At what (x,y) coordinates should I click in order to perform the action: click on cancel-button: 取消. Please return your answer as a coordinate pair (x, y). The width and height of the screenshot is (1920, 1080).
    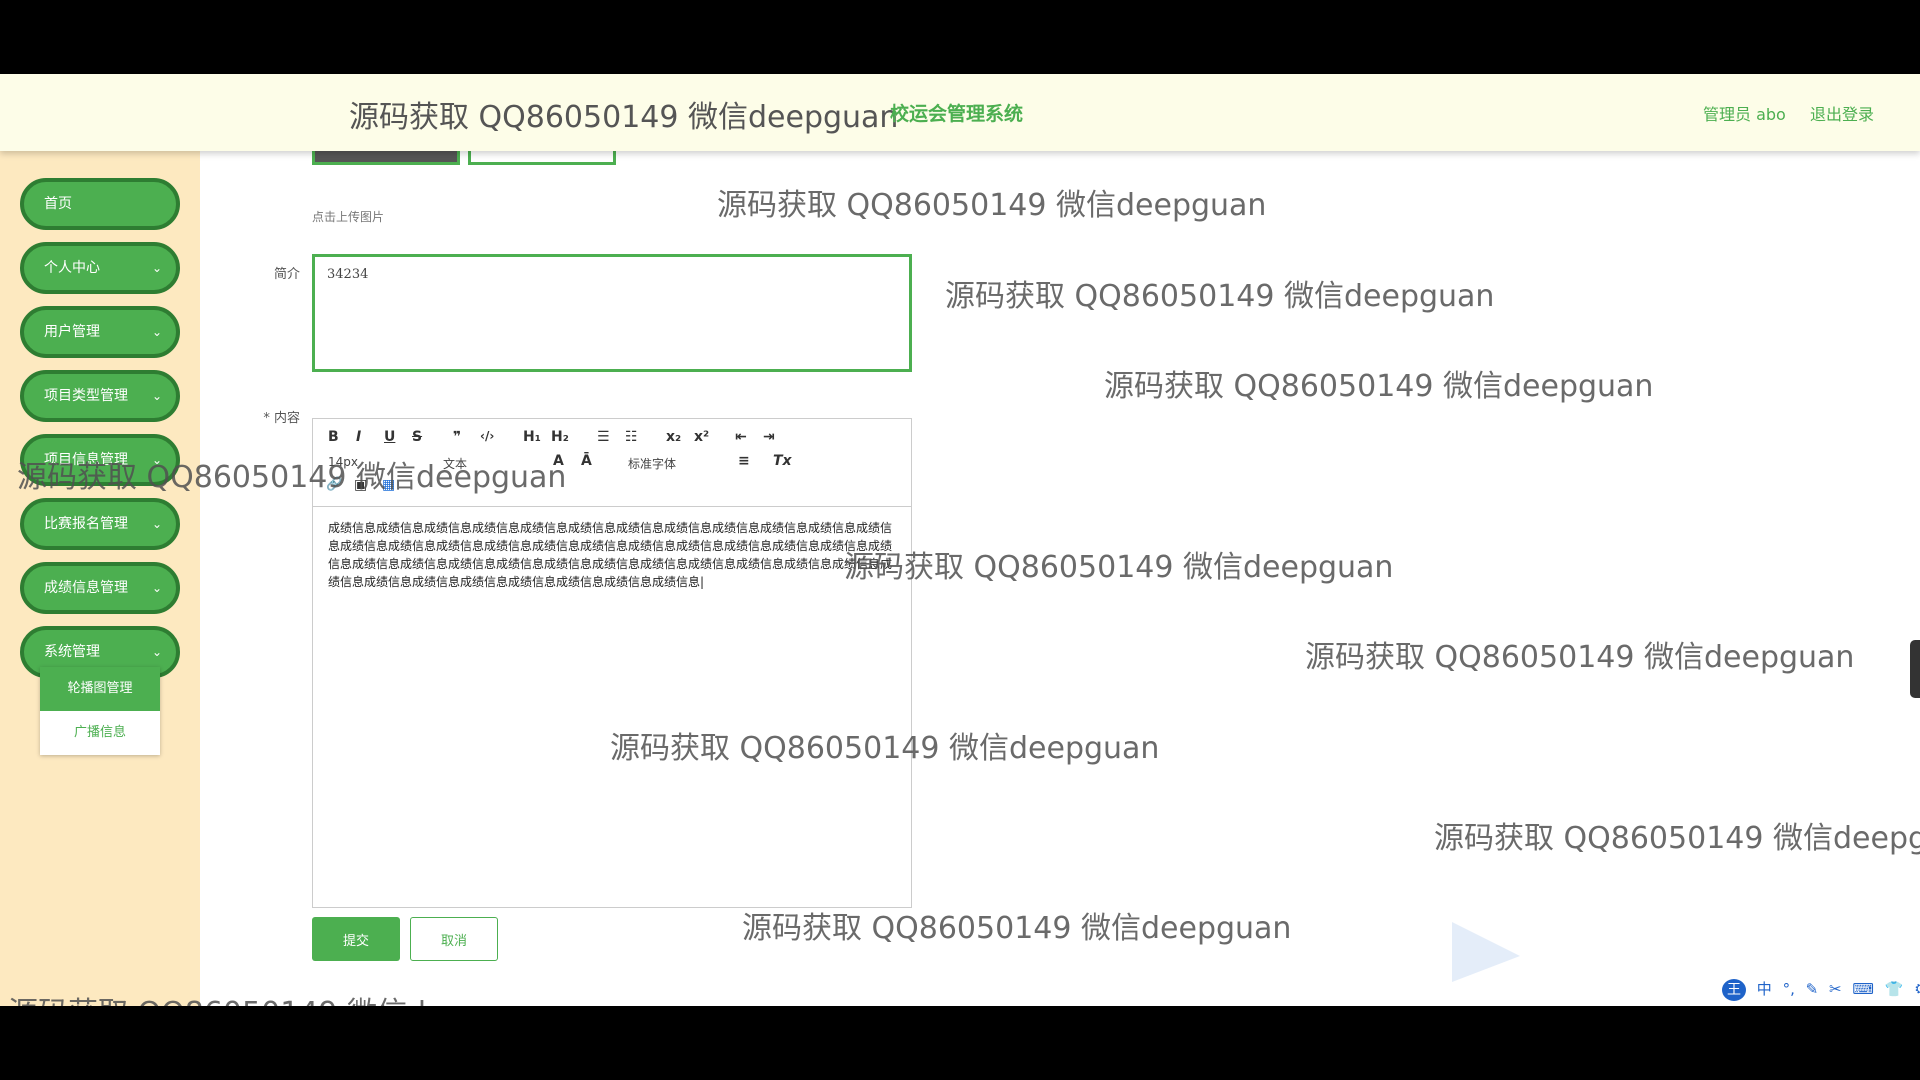
    Looking at the image, I should click on (454, 939).